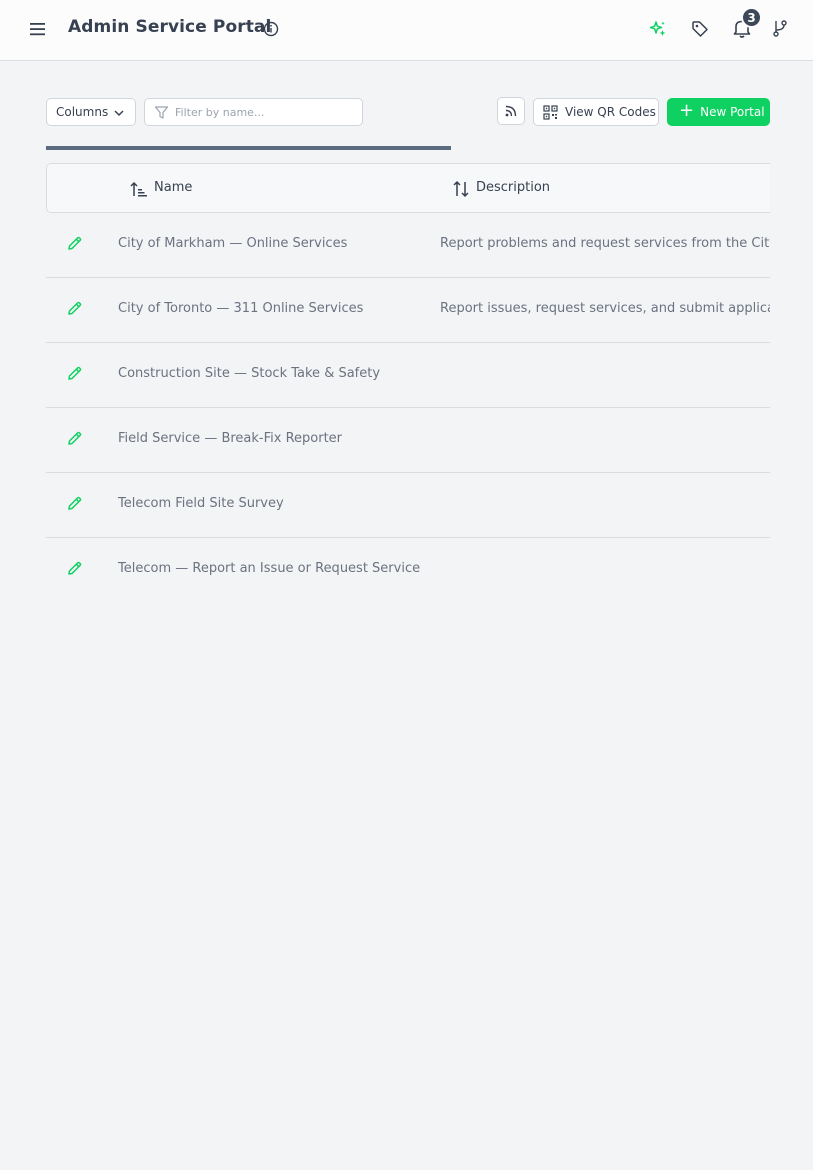 Image resolution: width=813 pixels, height=1170 pixels. I want to click on portal-name: City of Markham — Online Services, so click(233, 243).